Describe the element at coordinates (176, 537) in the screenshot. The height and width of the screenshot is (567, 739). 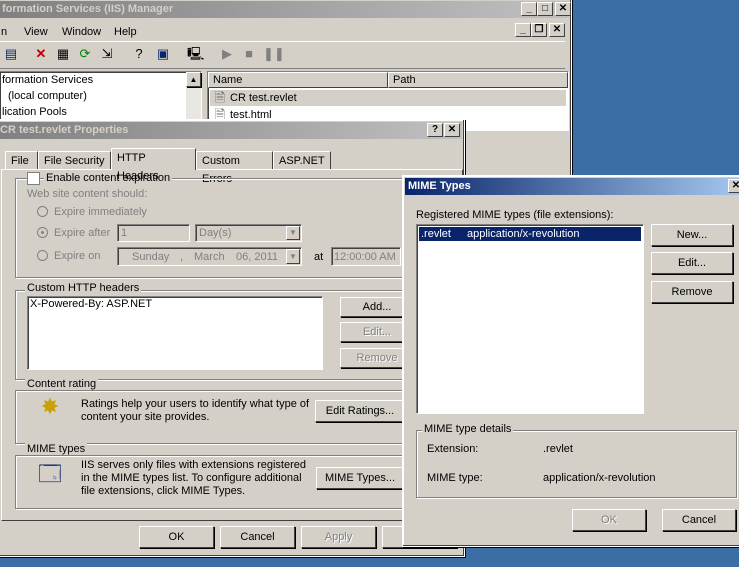
I see `ok-button: OK` at that location.